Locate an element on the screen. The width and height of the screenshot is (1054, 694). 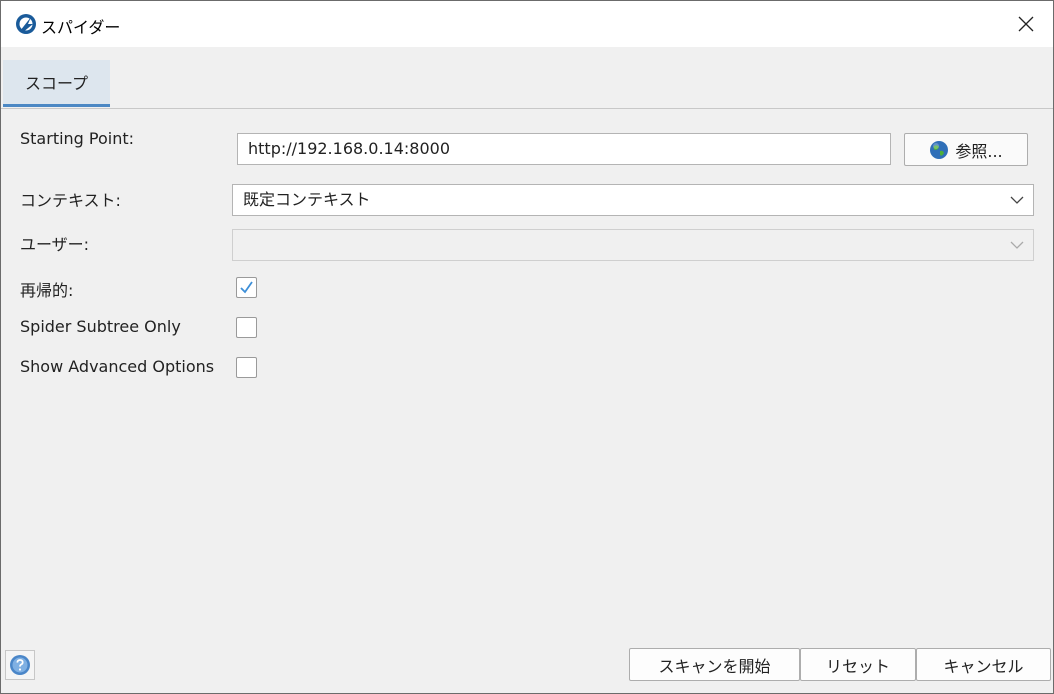
recurse-checkbox is located at coordinates (246, 287).